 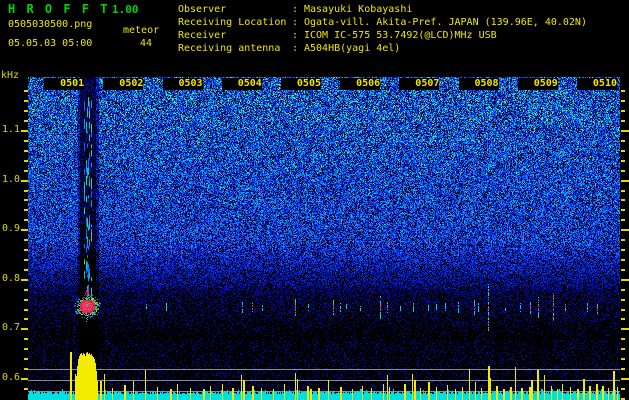 What do you see at coordinates (229, 48) in the screenshot?
I see `station-row-label: Receiving antenna` at bounding box center [229, 48].